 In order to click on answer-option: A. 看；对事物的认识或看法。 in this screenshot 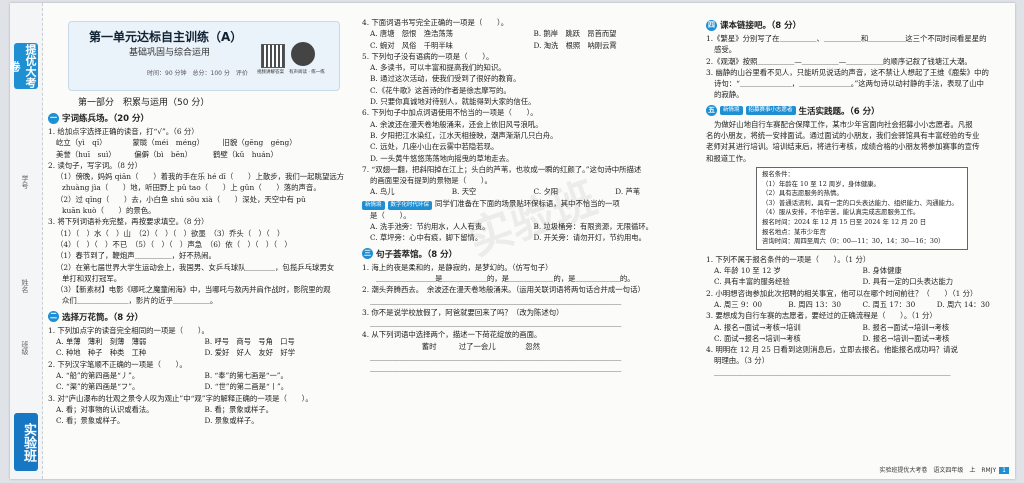, I will do `click(105, 409)`.